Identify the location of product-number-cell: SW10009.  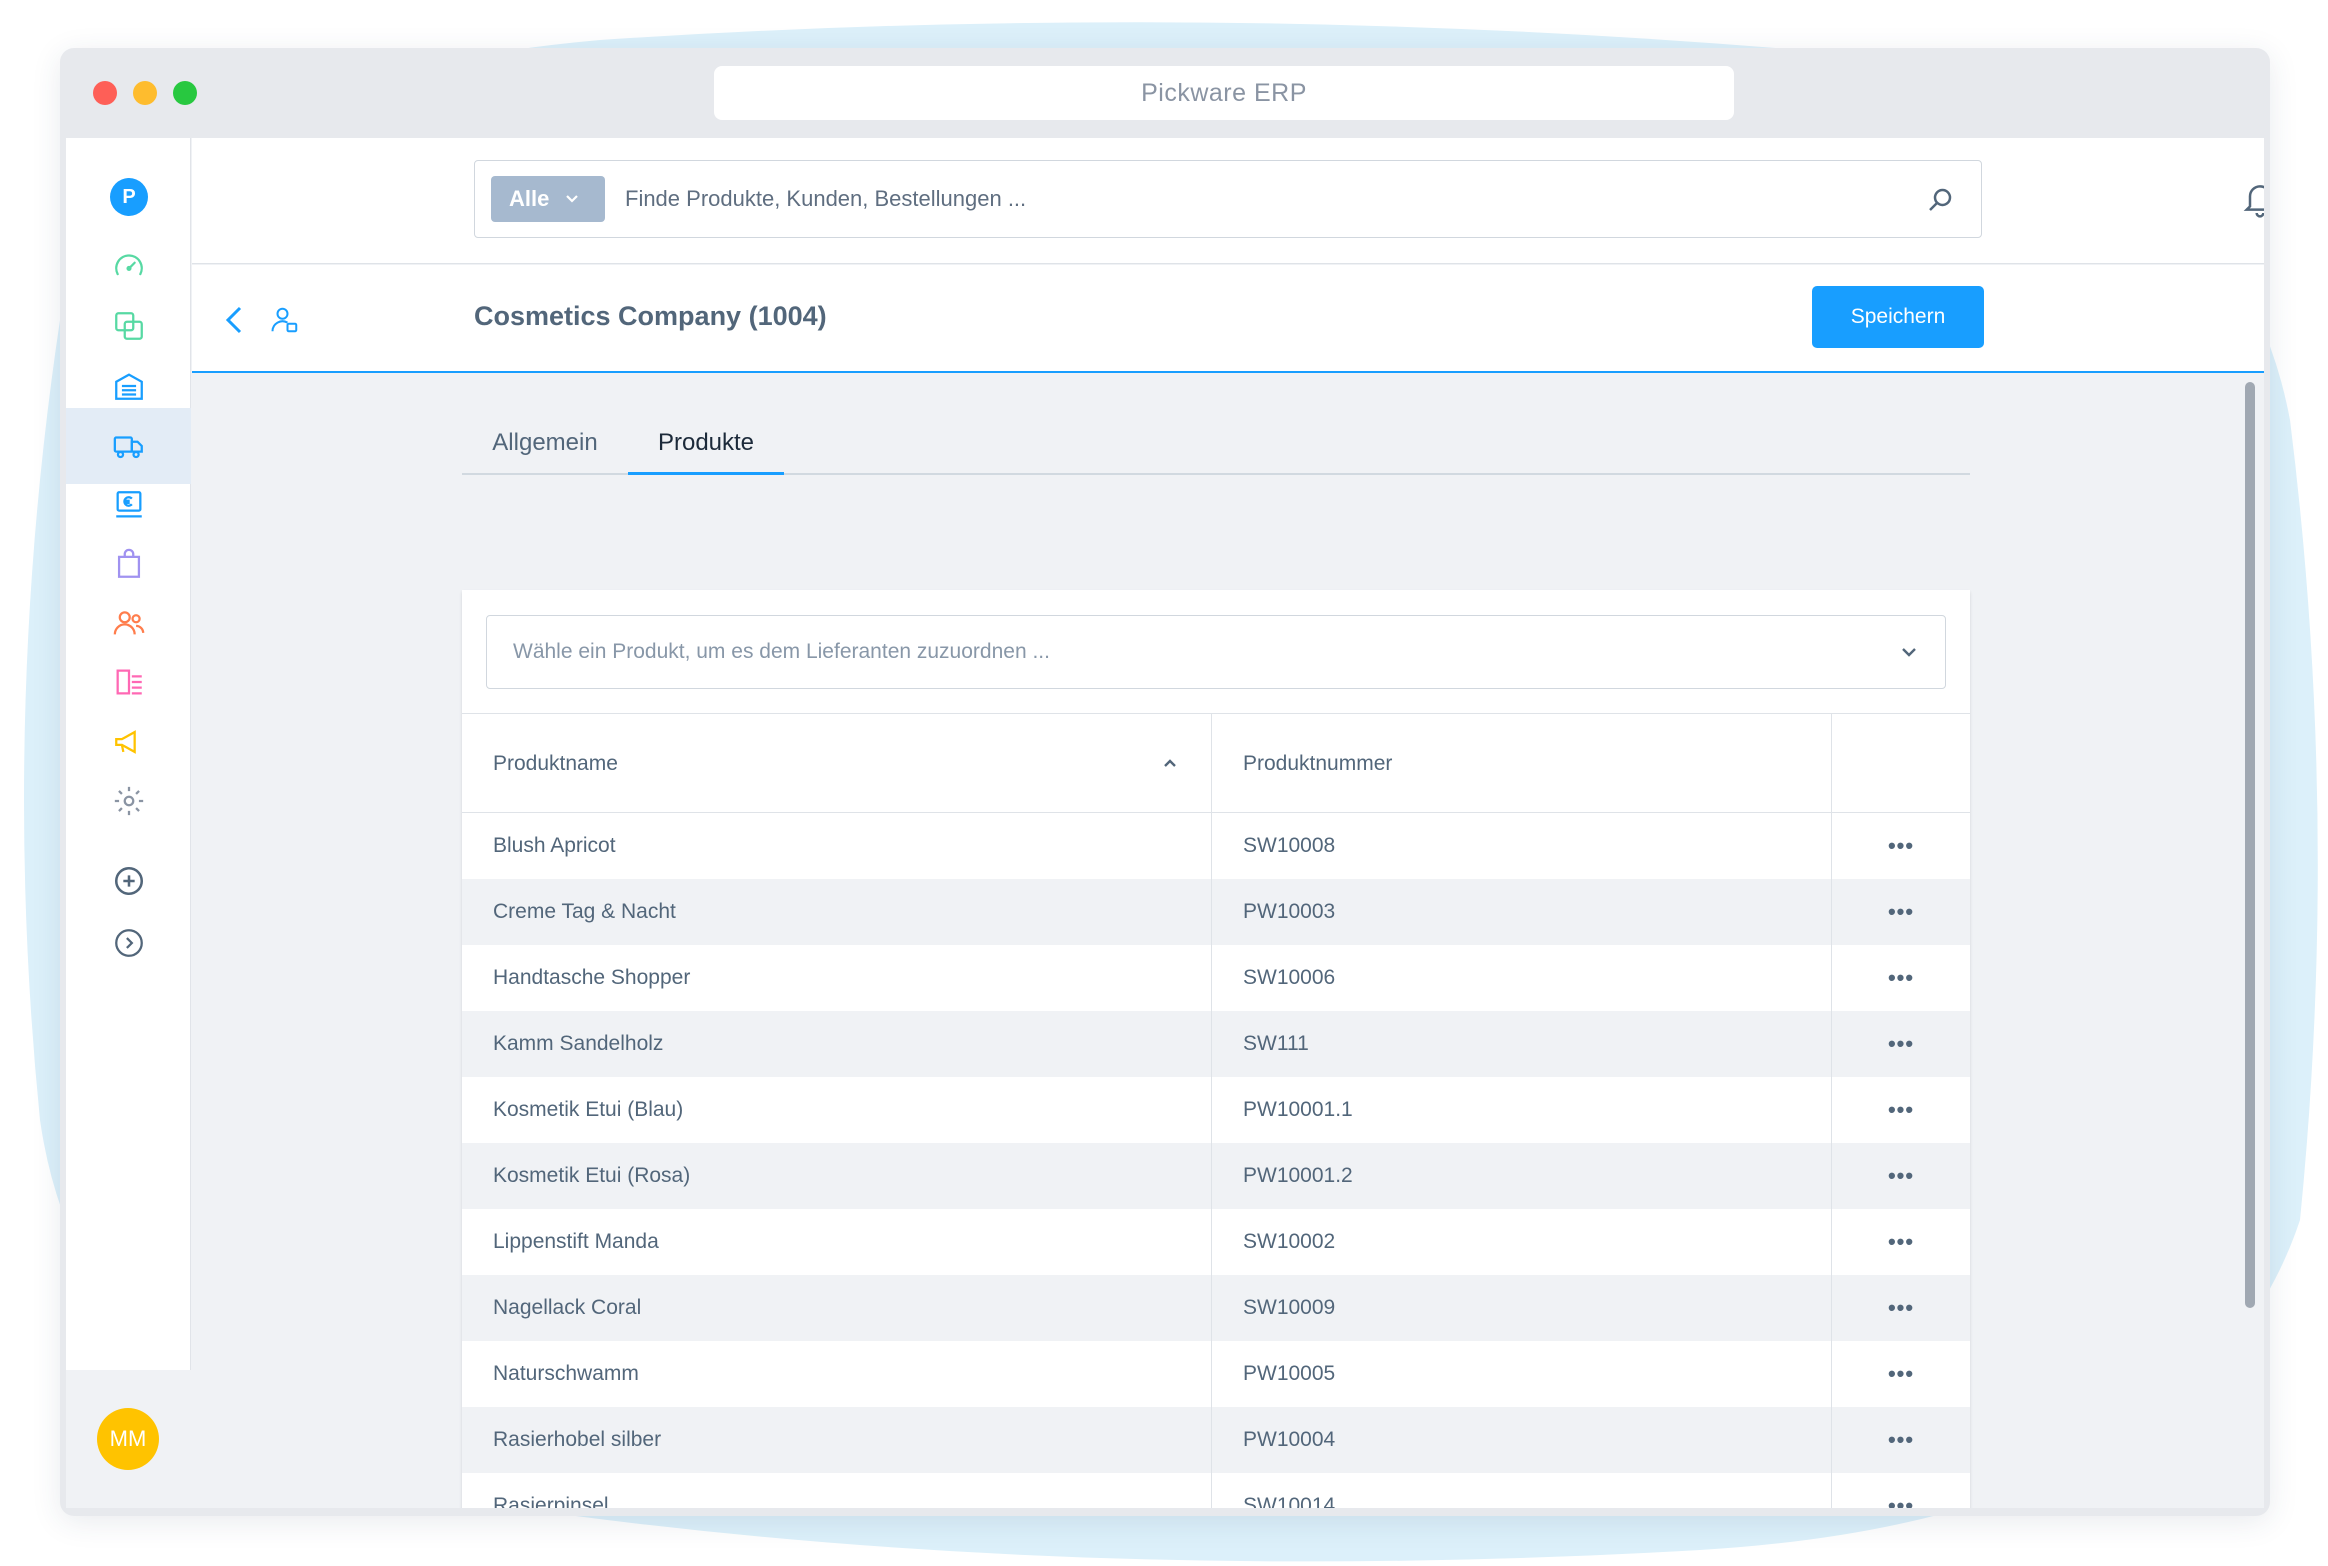
(1522, 1308).